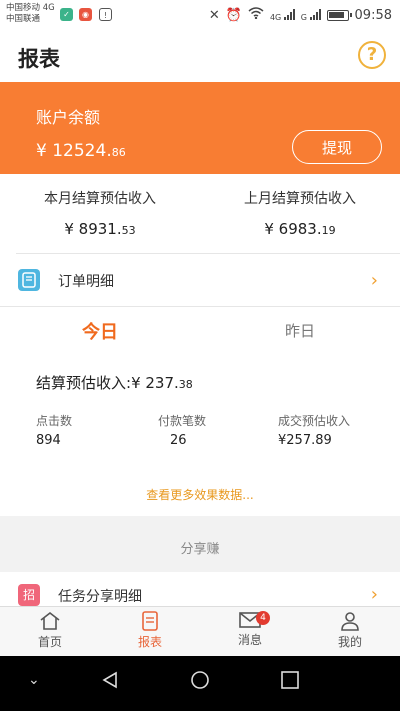 This screenshot has width=400, height=711. Describe the element at coordinates (185, 384) in the screenshot. I see `settle-decimal: 38` at that location.